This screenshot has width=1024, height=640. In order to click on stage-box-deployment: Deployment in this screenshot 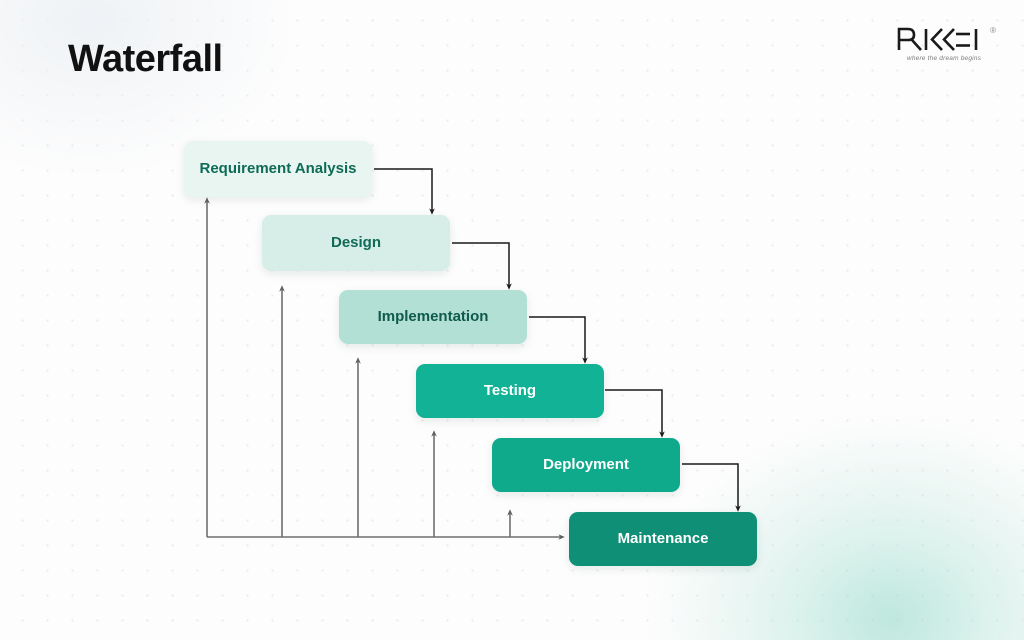, I will do `click(586, 465)`.